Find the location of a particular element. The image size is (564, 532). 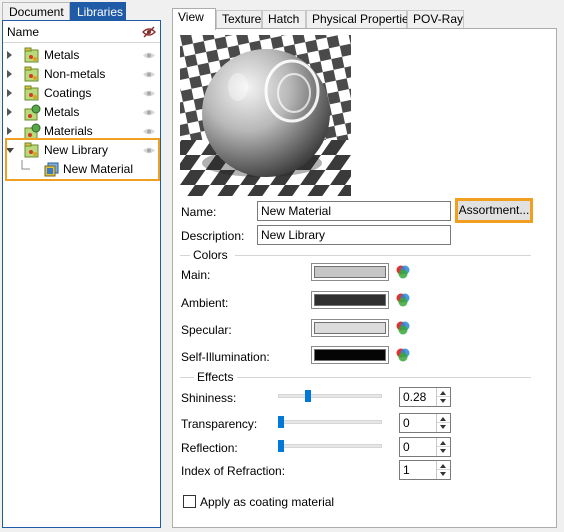

main-color-label: Main: is located at coordinates (196, 275).